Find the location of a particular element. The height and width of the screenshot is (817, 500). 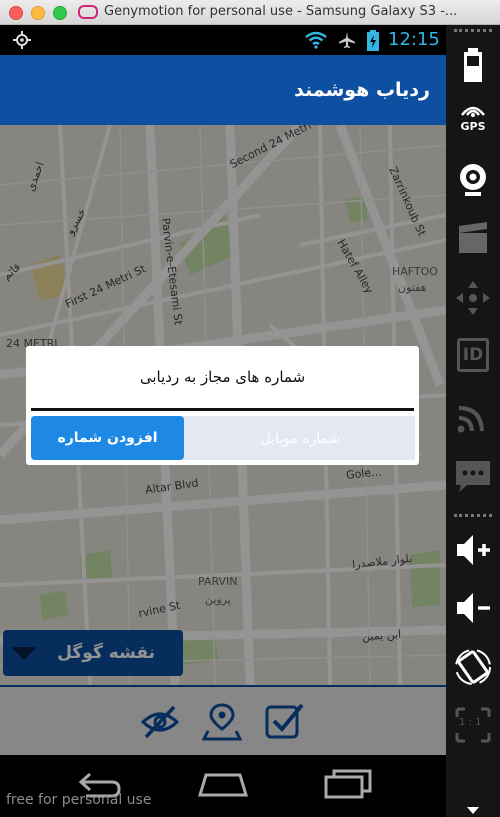

video-capture-icon is located at coordinates (473, 238).